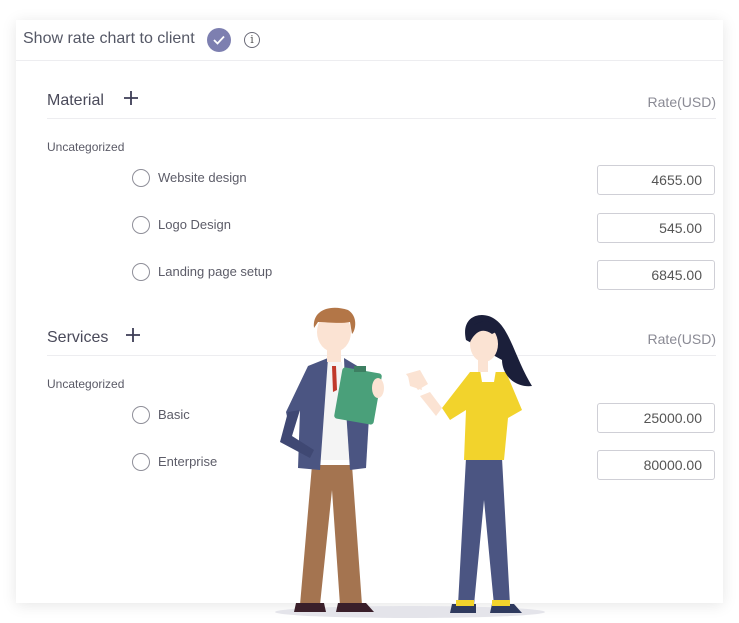 The image size is (739, 623). I want to click on rate-chart-header: Show rate chart to client i, so click(369, 40).